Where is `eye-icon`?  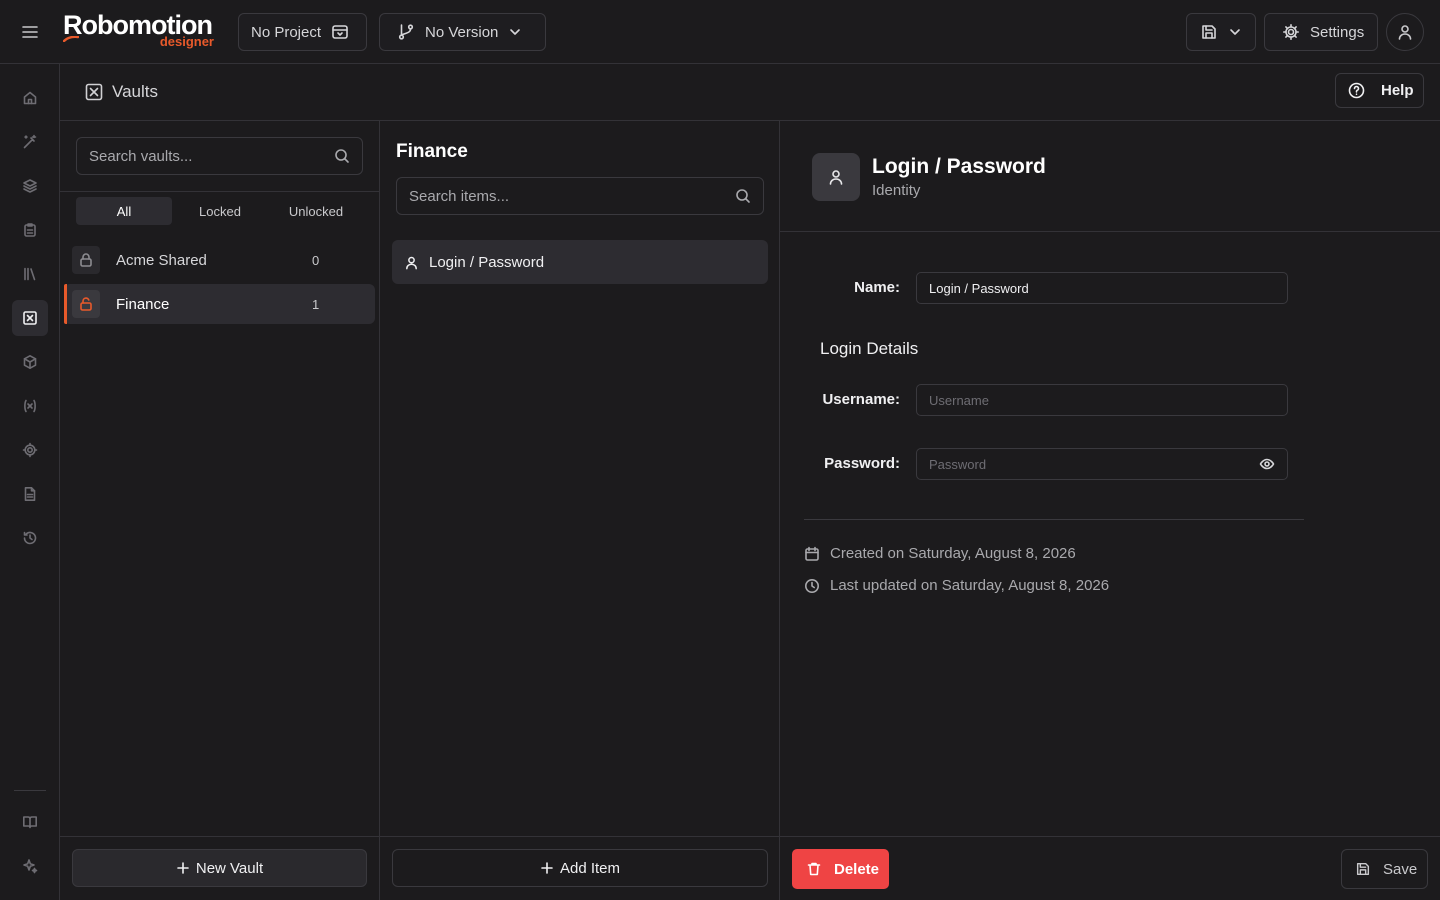 eye-icon is located at coordinates (1267, 464).